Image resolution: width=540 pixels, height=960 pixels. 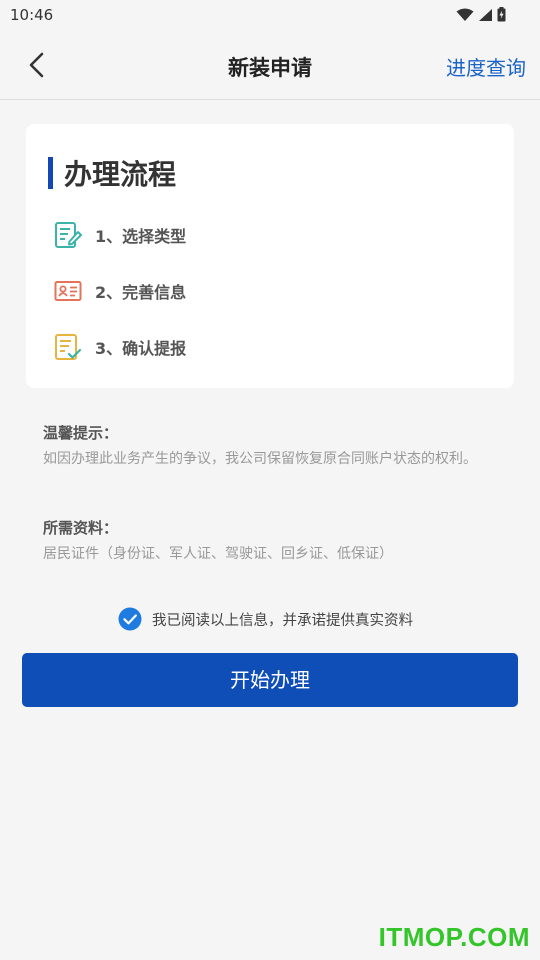 I want to click on step-item: 2、完善信息, so click(x=120, y=291).